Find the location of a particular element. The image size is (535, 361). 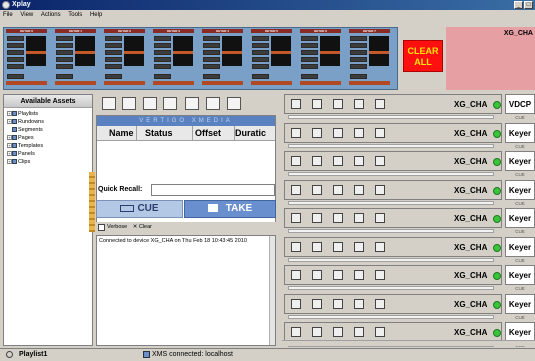

save-icon is located at coordinates (150, 103).